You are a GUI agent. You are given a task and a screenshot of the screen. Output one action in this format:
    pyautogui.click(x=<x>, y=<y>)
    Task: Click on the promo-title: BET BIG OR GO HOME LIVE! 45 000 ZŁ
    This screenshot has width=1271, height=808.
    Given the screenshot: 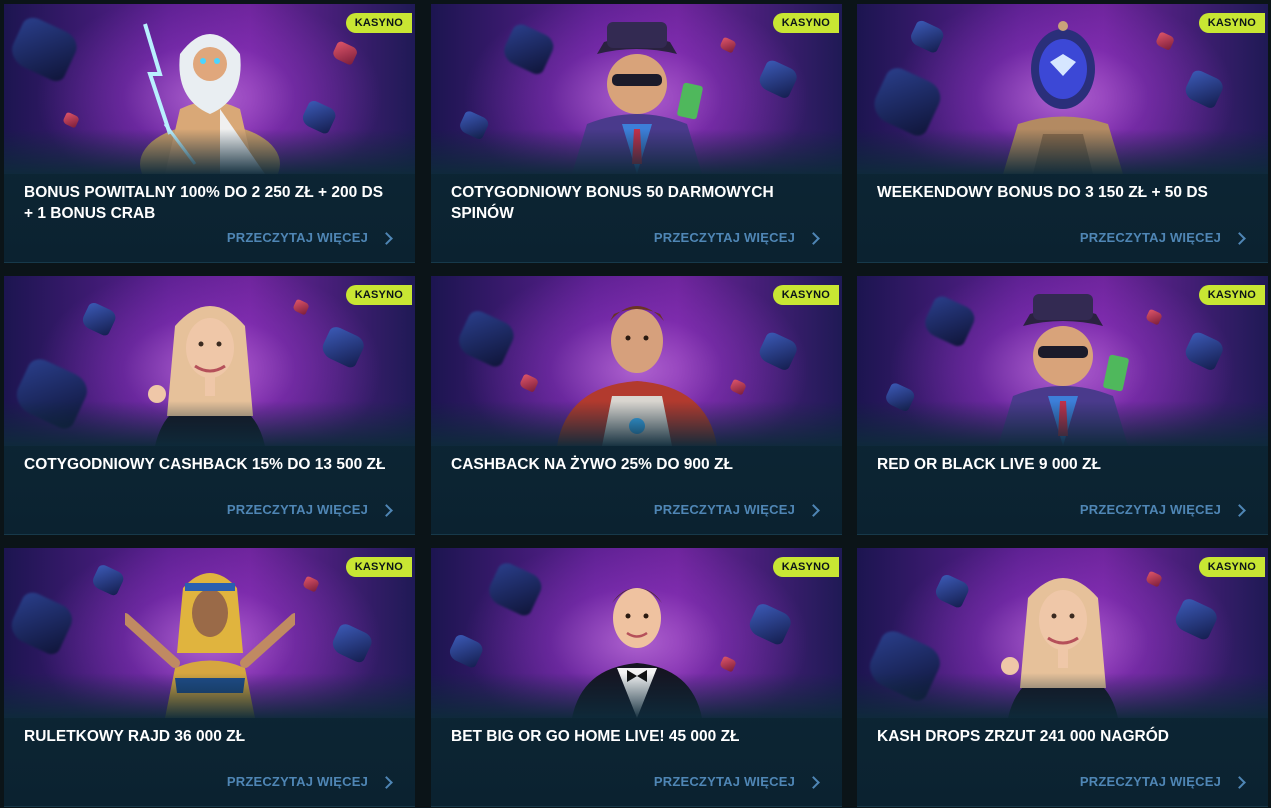 What is the action you would take?
    pyautogui.click(x=595, y=736)
    